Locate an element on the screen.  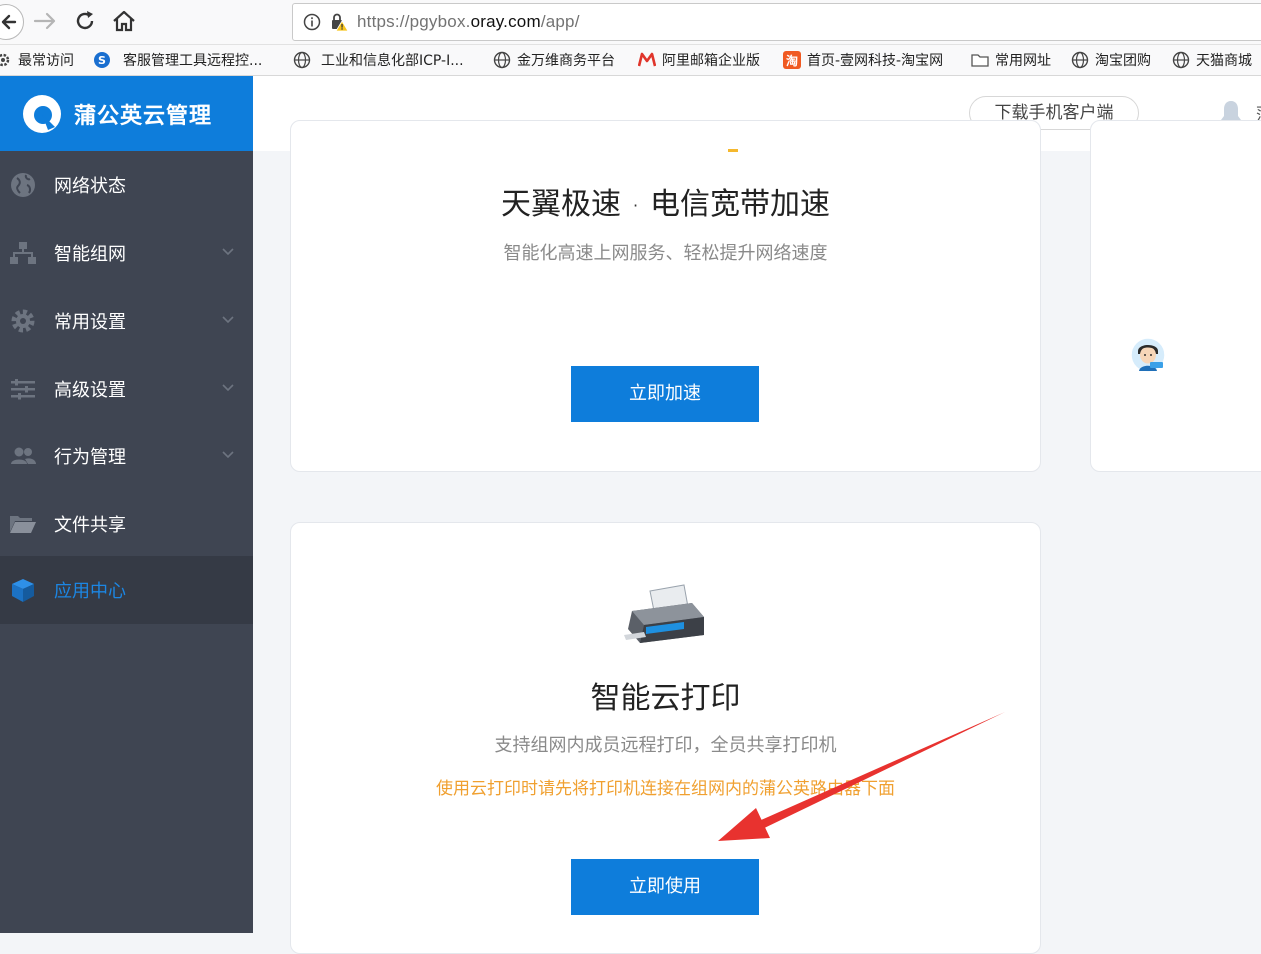
support-agent-avatar-icon is located at coordinates (1148, 355).